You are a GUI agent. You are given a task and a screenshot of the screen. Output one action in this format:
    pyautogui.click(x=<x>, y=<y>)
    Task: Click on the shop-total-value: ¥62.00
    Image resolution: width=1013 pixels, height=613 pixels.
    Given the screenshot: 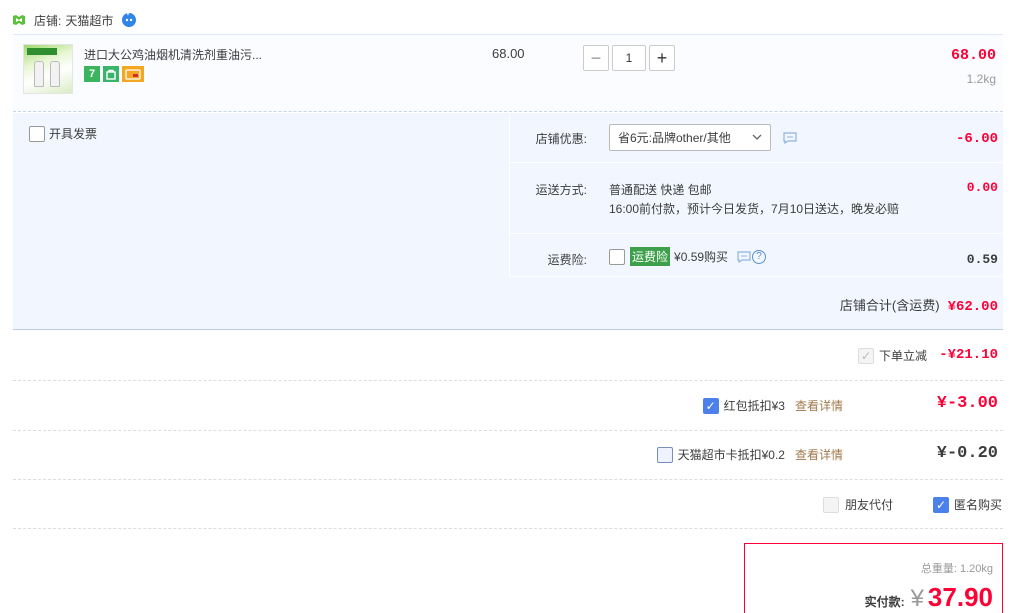 What is the action you would take?
    pyautogui.click(x=972, y=307)
    